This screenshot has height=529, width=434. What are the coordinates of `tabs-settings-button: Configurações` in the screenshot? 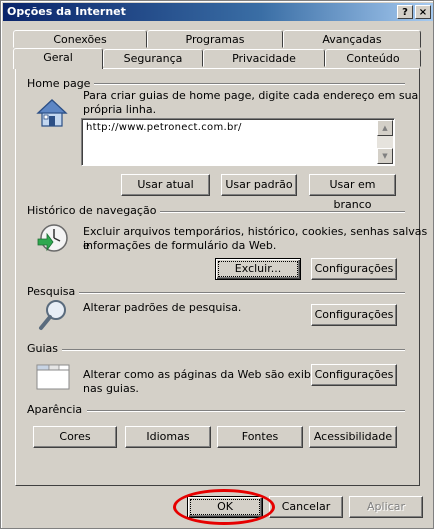 It's located at (354, 375).